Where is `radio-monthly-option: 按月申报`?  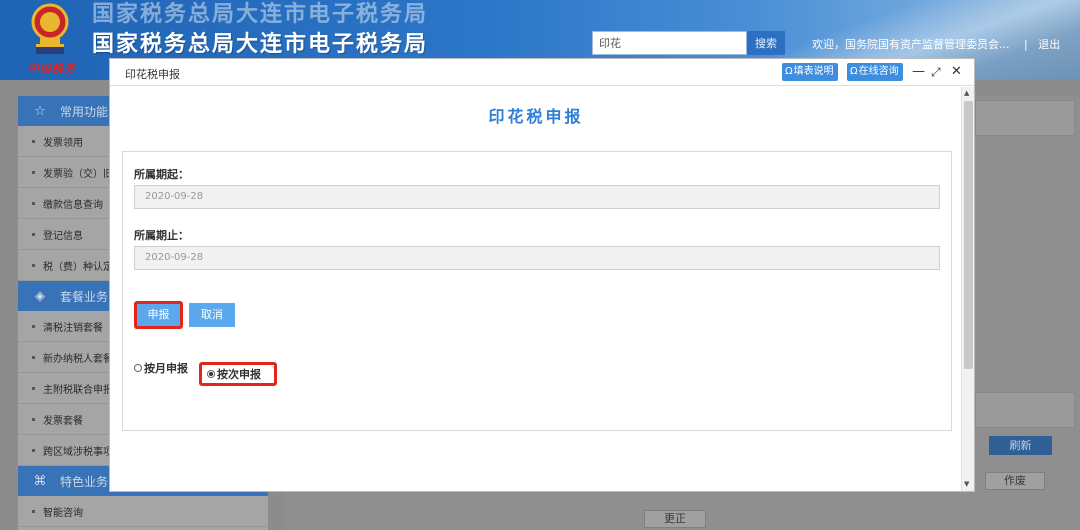
radio-monthly-option: 按月申报 is located at coordinates (161, 368).